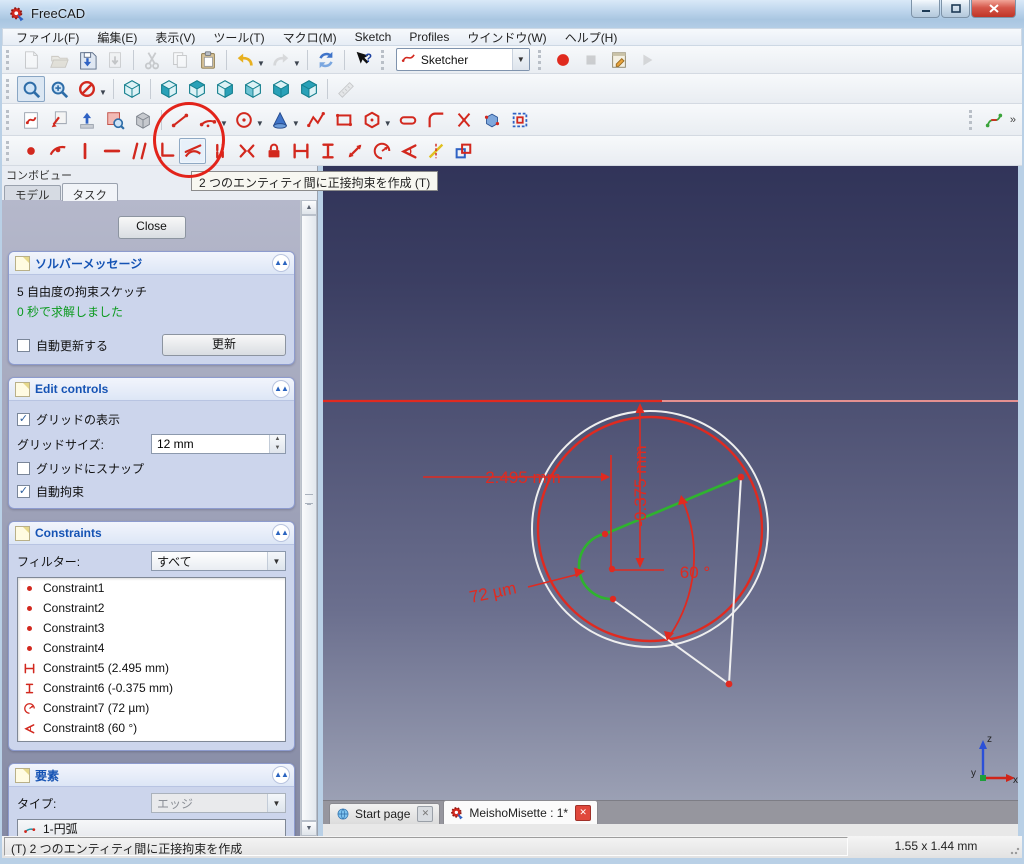  What do you see at coordinates (23, 345) in the screenshot?
I see `auto-update-checkbox` at bounding box center [23, 345].